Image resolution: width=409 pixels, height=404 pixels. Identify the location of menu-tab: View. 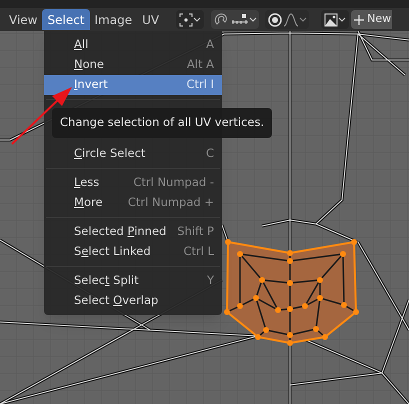
(23, 19).